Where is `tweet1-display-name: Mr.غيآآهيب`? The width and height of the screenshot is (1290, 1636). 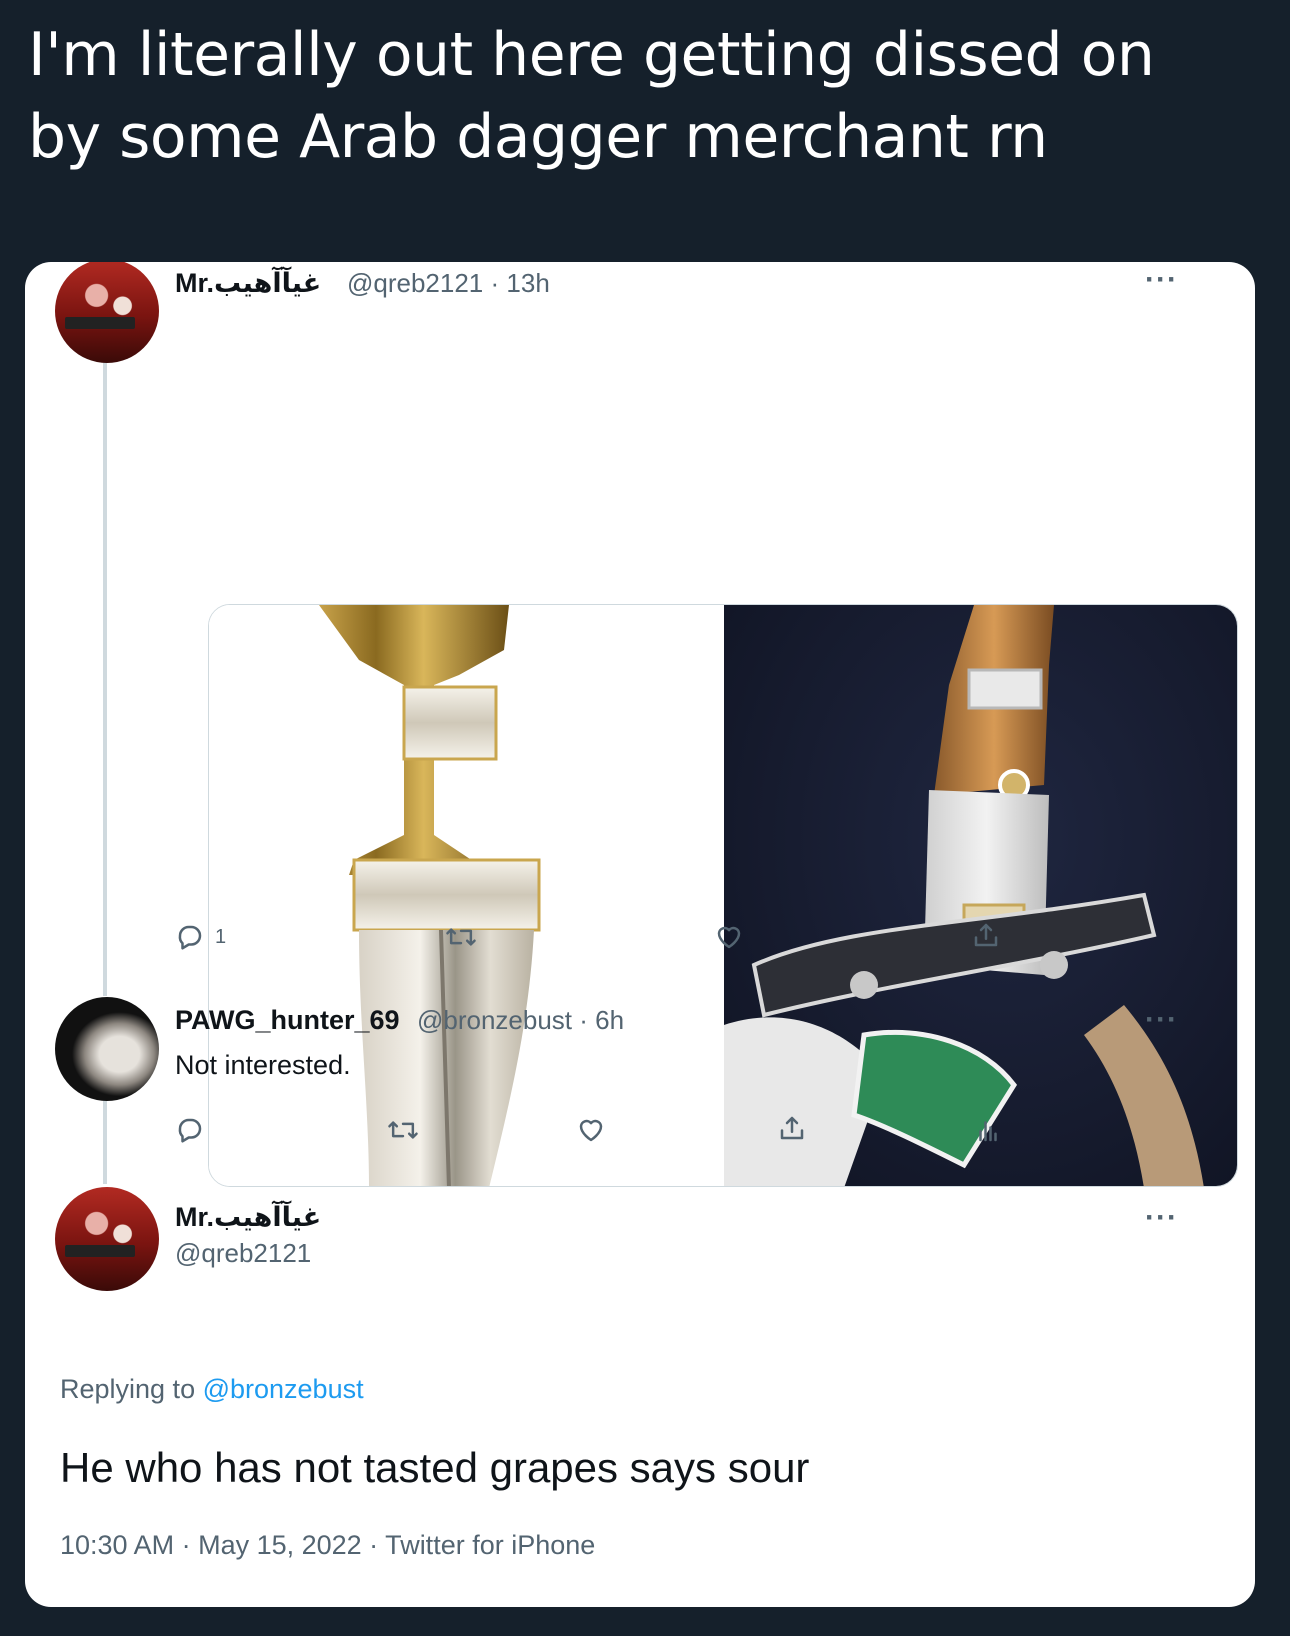
tweet1-display-name: Mr.غيآآهيب is located at coordinates (248, 283).